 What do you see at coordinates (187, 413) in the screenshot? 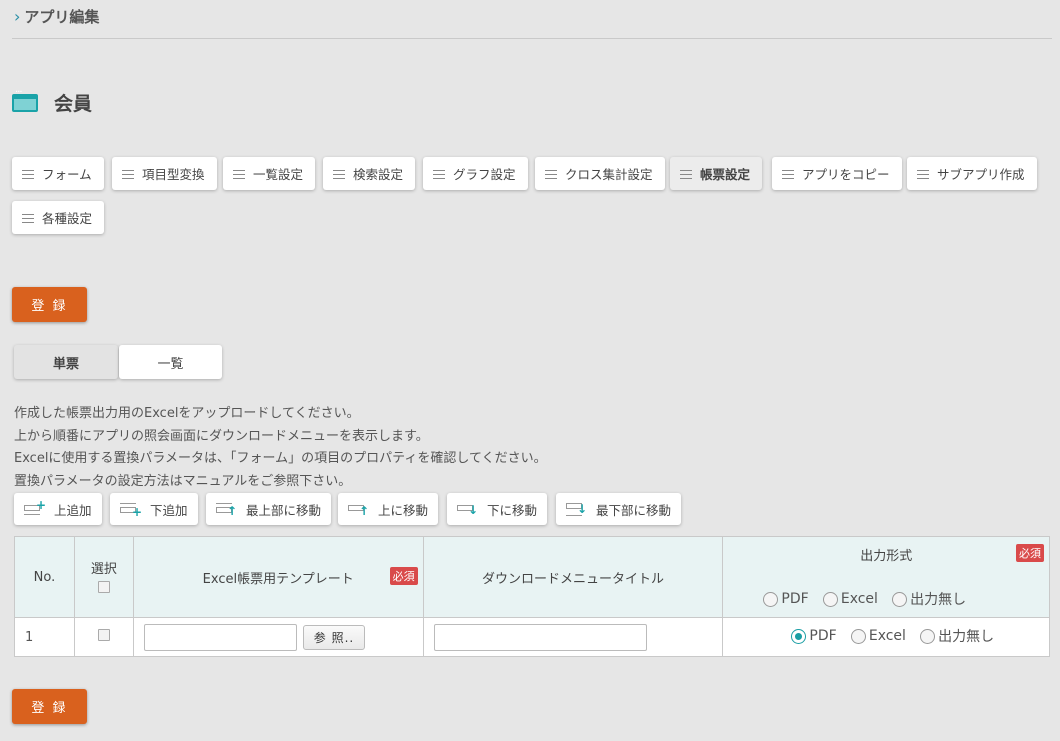
I see `instruction-line: 作成した帳票出力用のExcelをアップロードしてください。` at bounding box center [187, 413].